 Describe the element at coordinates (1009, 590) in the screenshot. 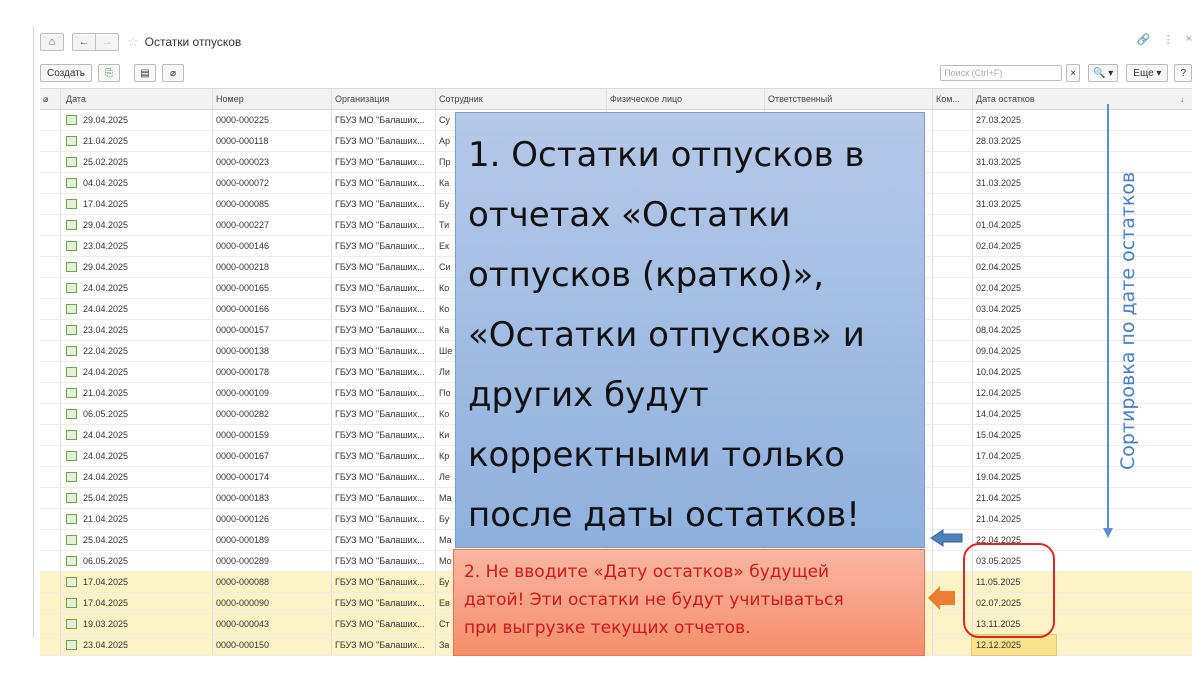

I see `future-dates-highlight` at that location.